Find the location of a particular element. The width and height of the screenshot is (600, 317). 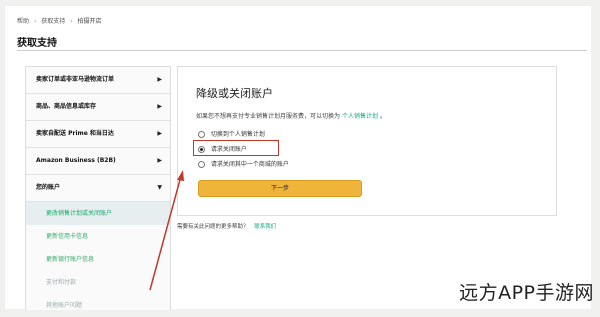

watermark-text: 远方APP手游网 is located at coordinates (526, 293).